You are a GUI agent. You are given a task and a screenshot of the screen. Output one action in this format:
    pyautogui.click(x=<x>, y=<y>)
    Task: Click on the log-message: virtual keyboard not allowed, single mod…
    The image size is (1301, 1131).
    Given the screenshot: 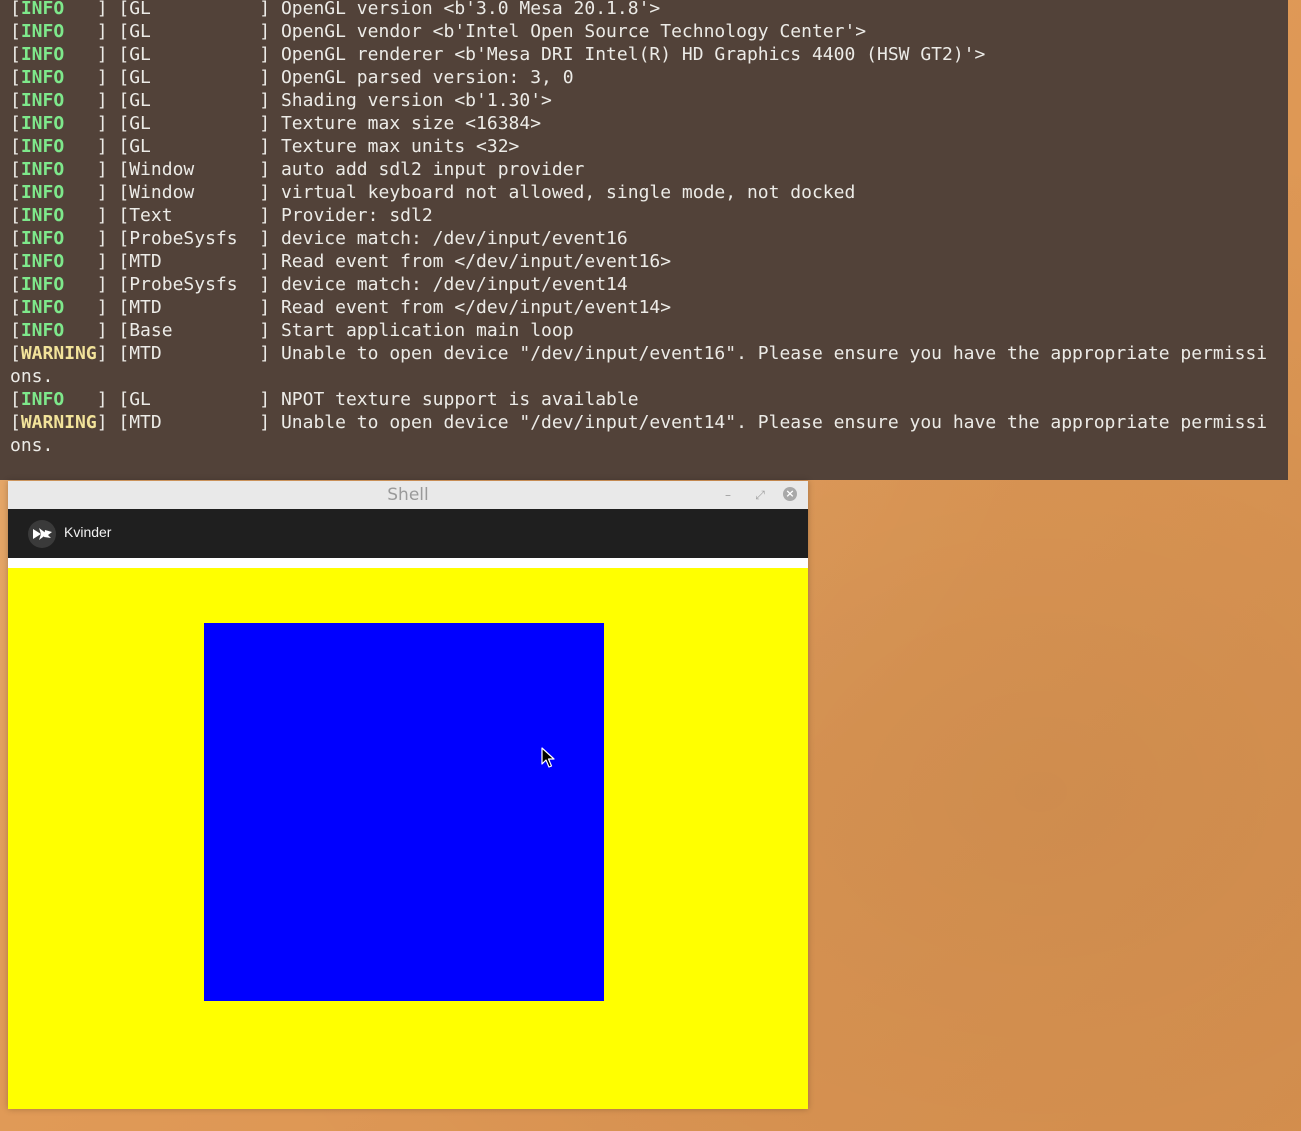 What is the action you would take?
    pyautogui.click(x=568, y=192)
    